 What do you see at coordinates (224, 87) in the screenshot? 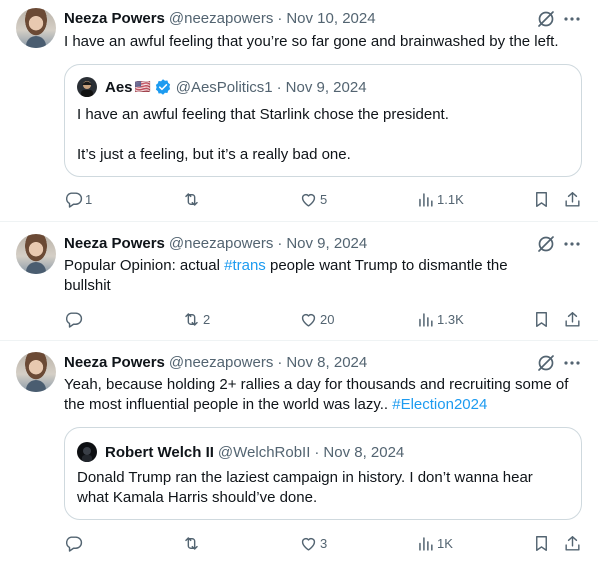
I see `quoted-author-handle: @AesPolitics1` at bounding box center [224, 87].